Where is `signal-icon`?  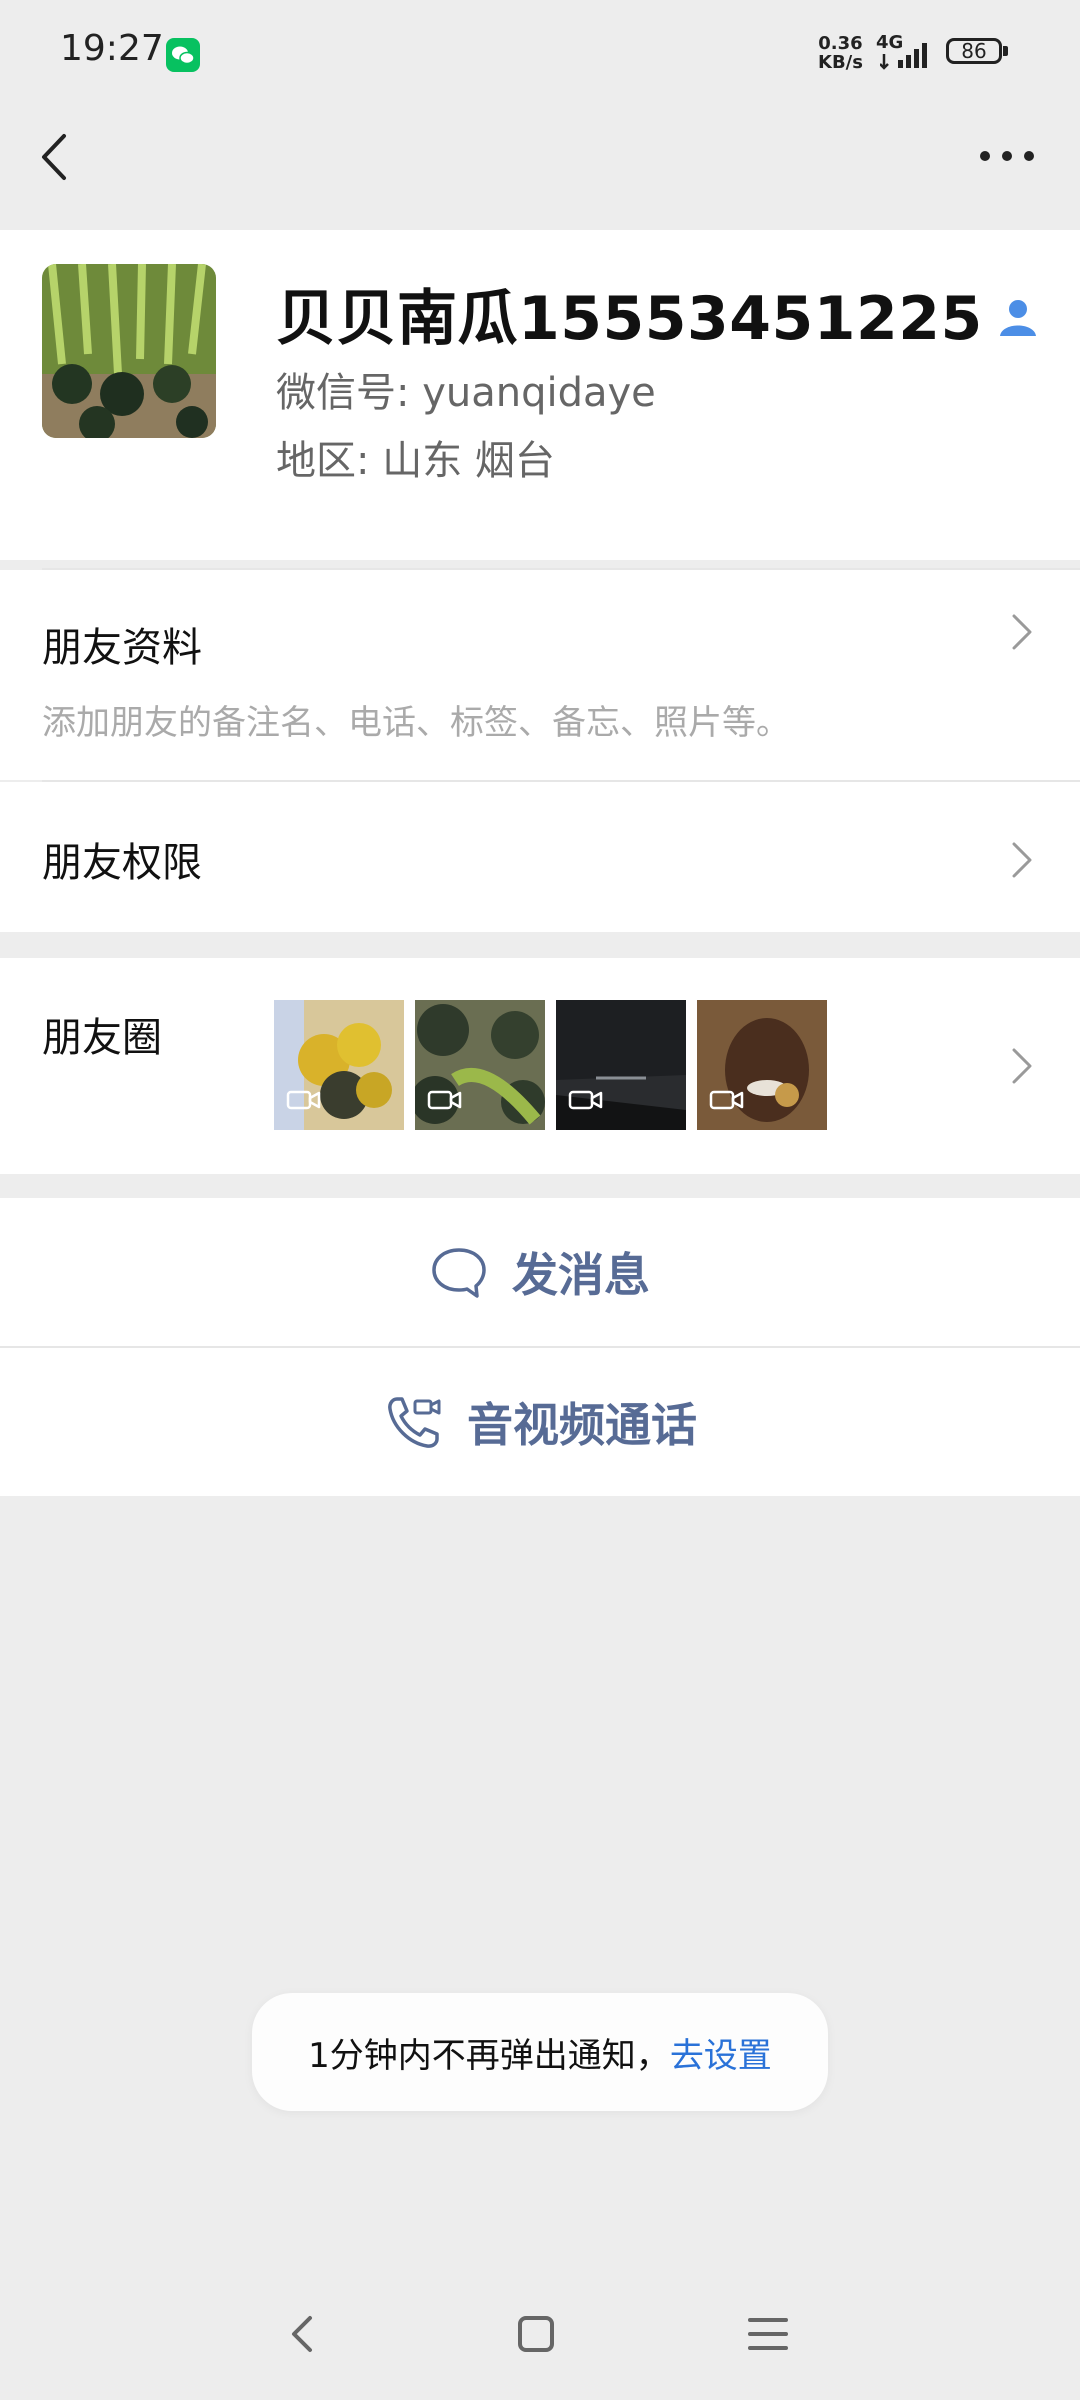 signal-icon is located at coordinates (907, 56).